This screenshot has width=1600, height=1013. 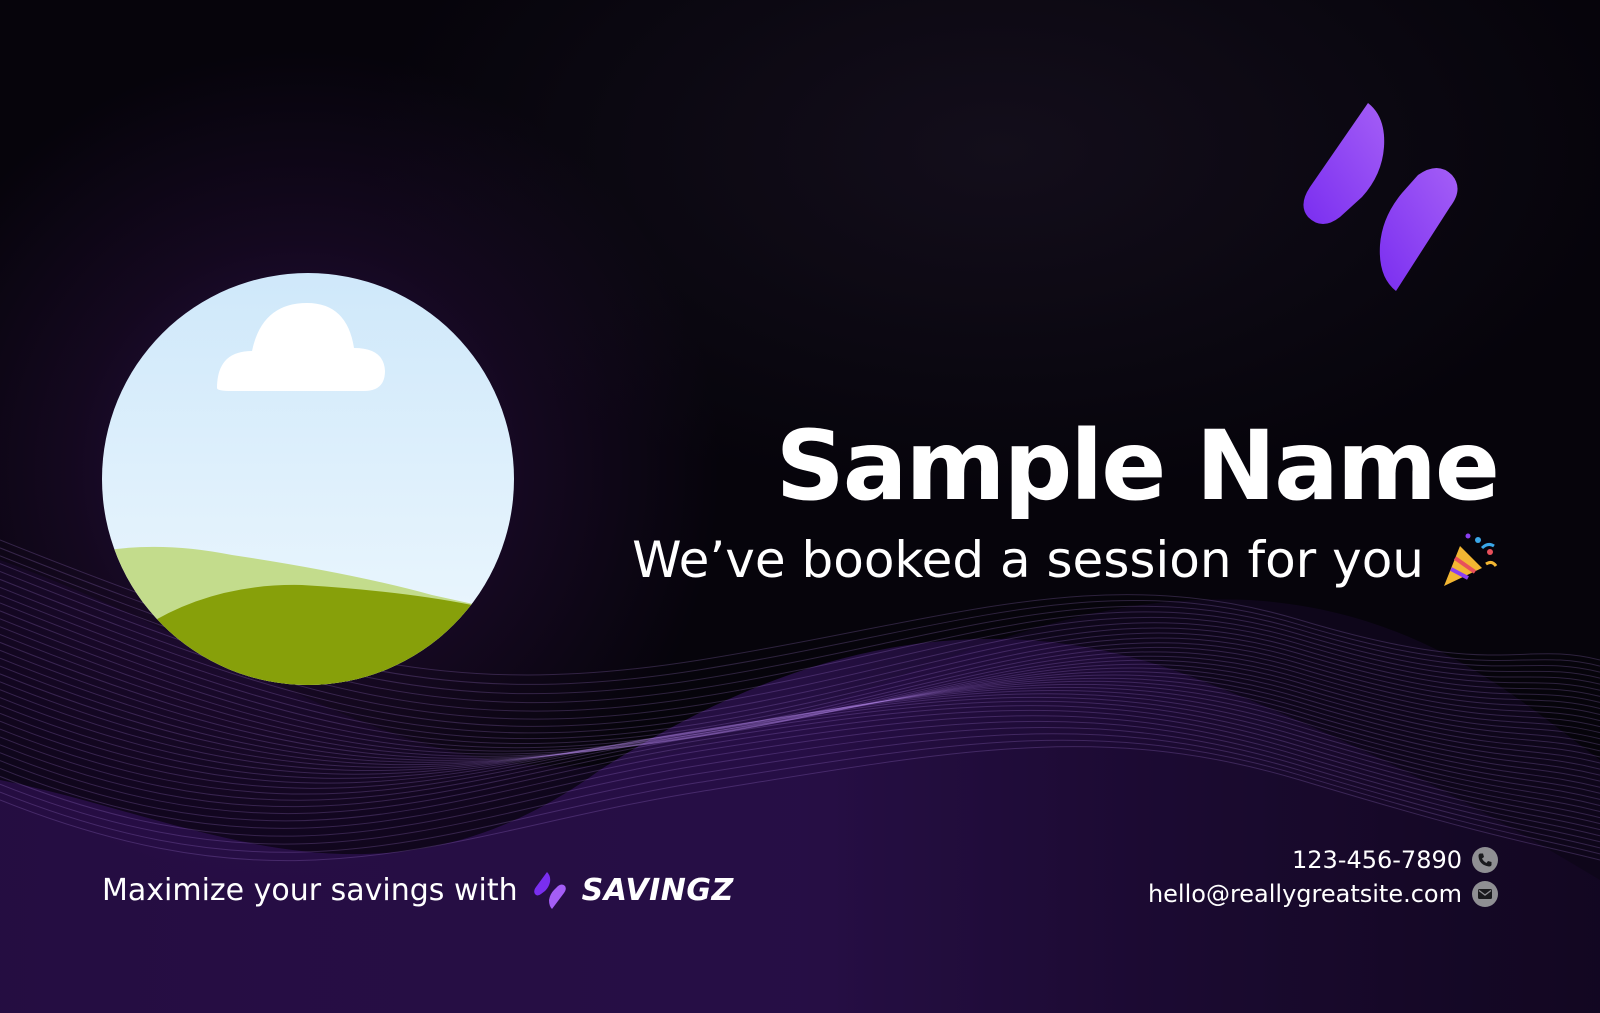 What do you see at coordinates (1380, 197) in the screenshot?
I see `savingz-logo-mark` at bounding box center [1380, 197].